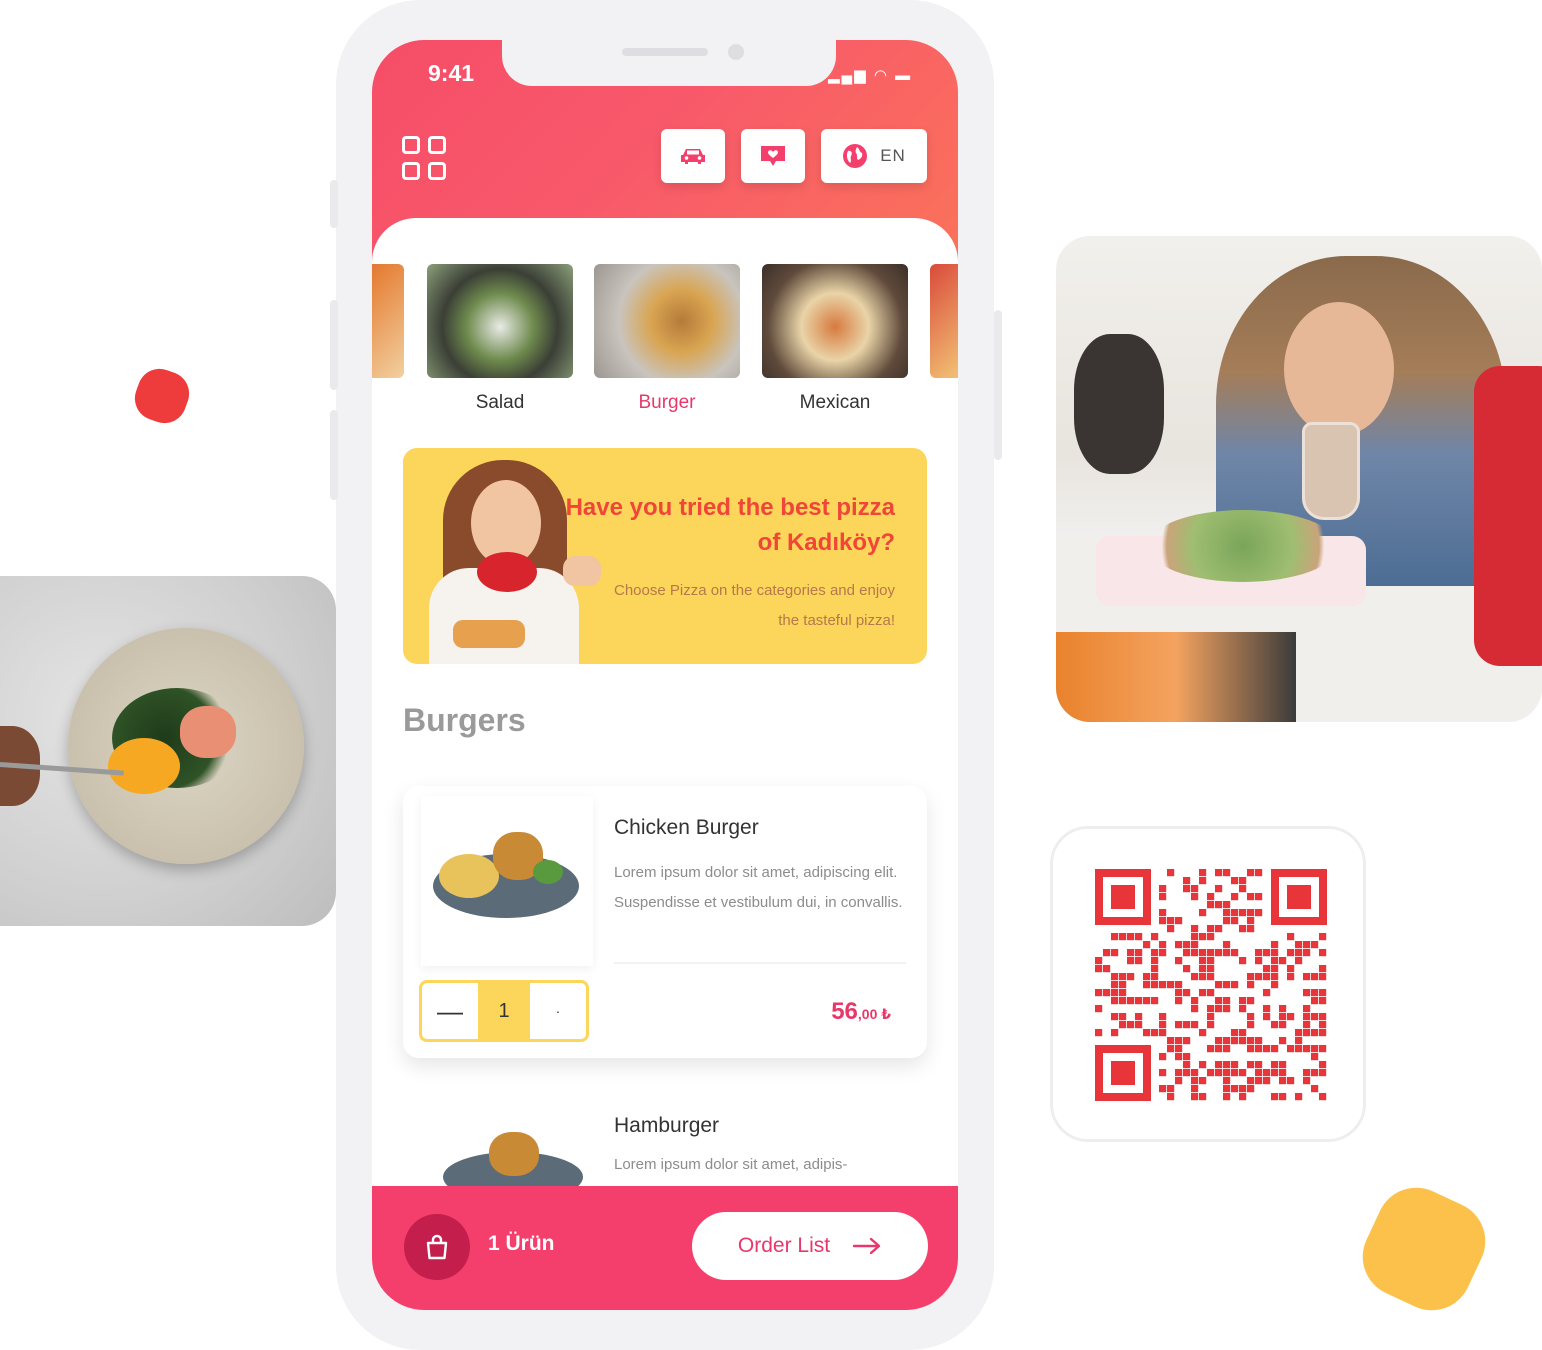  I want to click on product-description: Lorem ipsum dolor sit amet, adipis-, so click(731, 1164).